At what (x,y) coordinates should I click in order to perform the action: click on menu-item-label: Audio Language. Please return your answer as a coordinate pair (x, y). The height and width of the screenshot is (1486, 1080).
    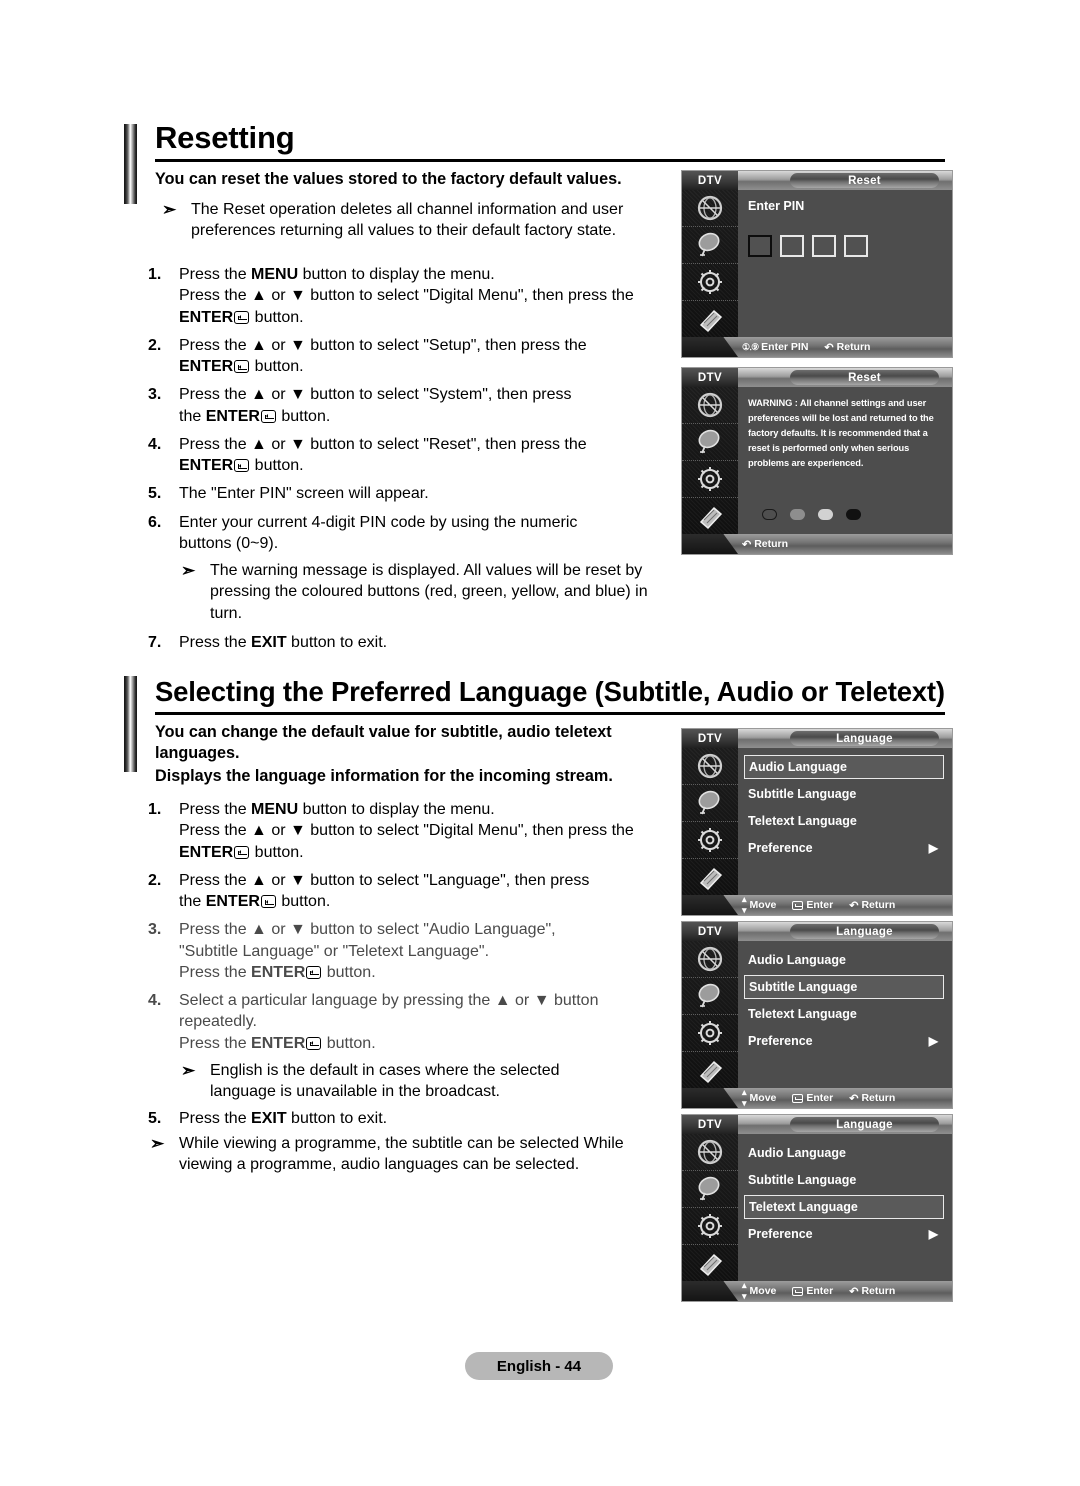
    Looking at the image, I should click on (797, 960).